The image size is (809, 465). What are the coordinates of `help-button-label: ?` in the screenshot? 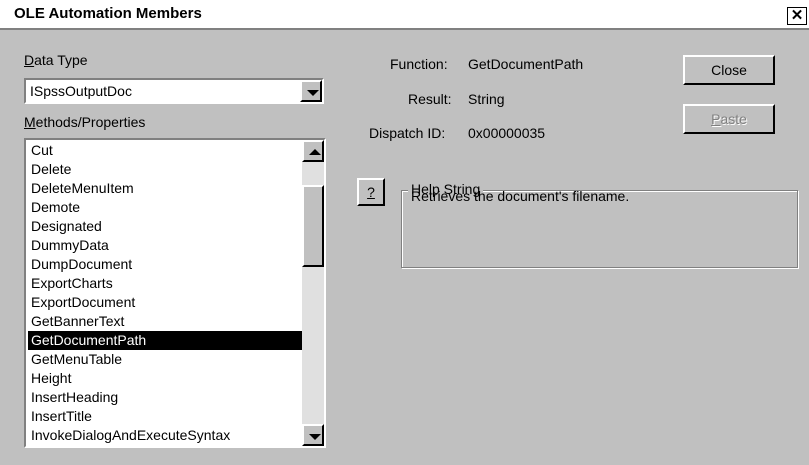 It's located at (371, 192).